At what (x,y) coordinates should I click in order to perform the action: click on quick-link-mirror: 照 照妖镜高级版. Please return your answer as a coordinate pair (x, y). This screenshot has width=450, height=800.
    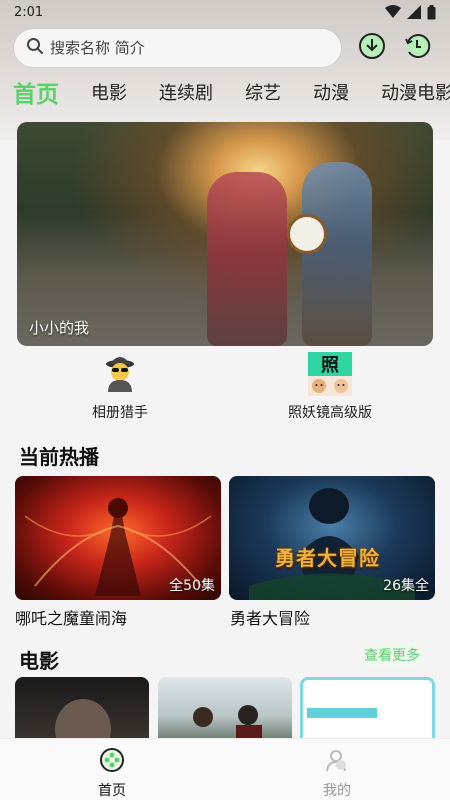
    Looking at the image, I should click on (330, 387).